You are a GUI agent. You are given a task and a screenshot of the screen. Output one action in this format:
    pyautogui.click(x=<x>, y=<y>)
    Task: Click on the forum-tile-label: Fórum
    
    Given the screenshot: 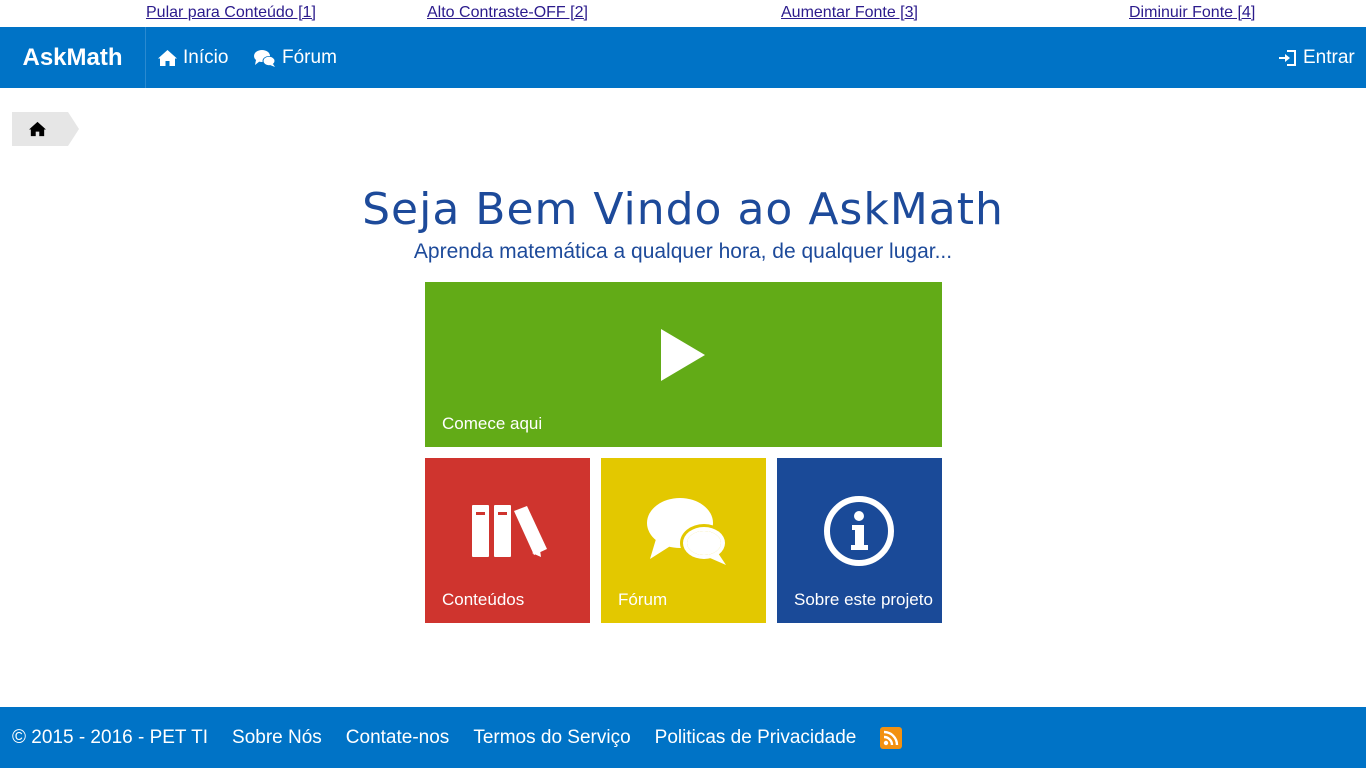 What is the action you would take?
    pyautogui.click(x=643, y=599)
    